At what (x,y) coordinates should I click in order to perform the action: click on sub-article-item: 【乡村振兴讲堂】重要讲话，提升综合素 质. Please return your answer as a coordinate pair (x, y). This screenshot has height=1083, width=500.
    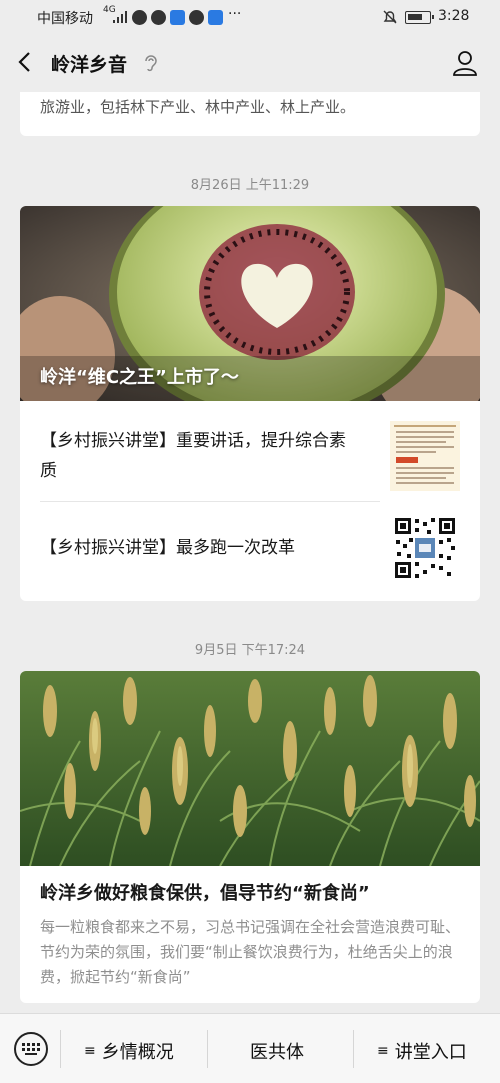
    Looking at the image, I should click on (250, 456).